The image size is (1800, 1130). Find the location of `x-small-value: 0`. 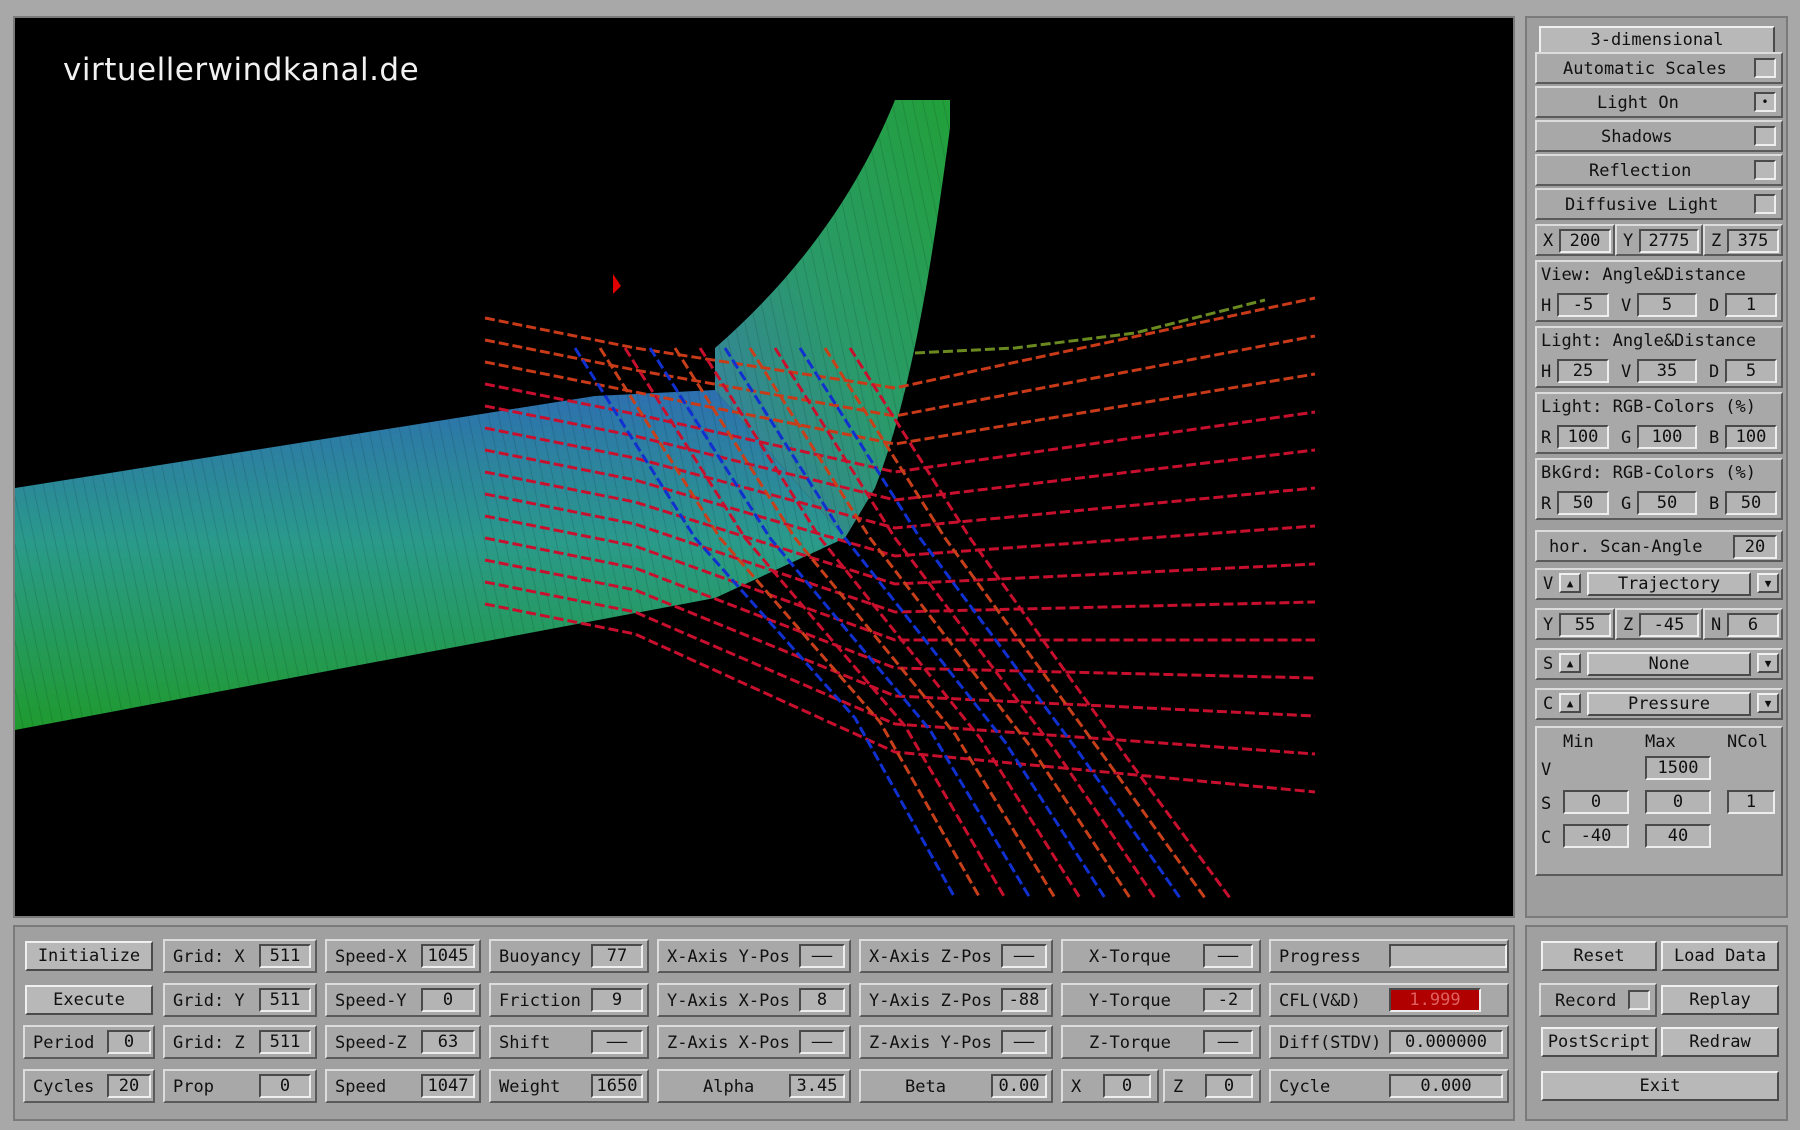

x-small-value: 0 is located at coordinates (1127, 1086).